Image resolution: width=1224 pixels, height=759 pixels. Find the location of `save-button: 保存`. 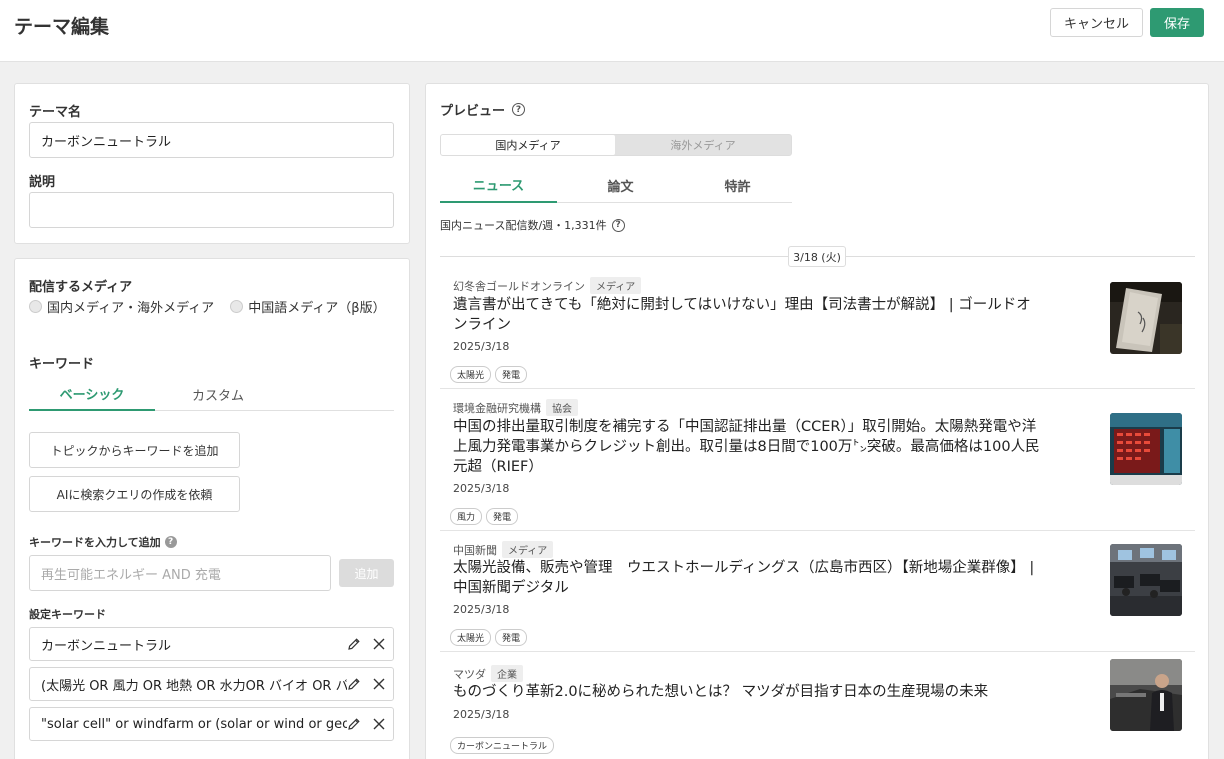

save-button: 保存 is located at coordinates (1177, 22).